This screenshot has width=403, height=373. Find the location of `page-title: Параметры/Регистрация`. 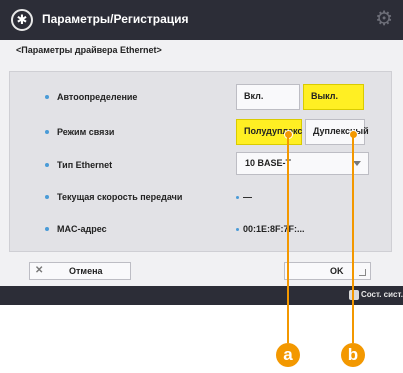

page-title: Параметры/Регистрация is located at coordinates (115, 19).